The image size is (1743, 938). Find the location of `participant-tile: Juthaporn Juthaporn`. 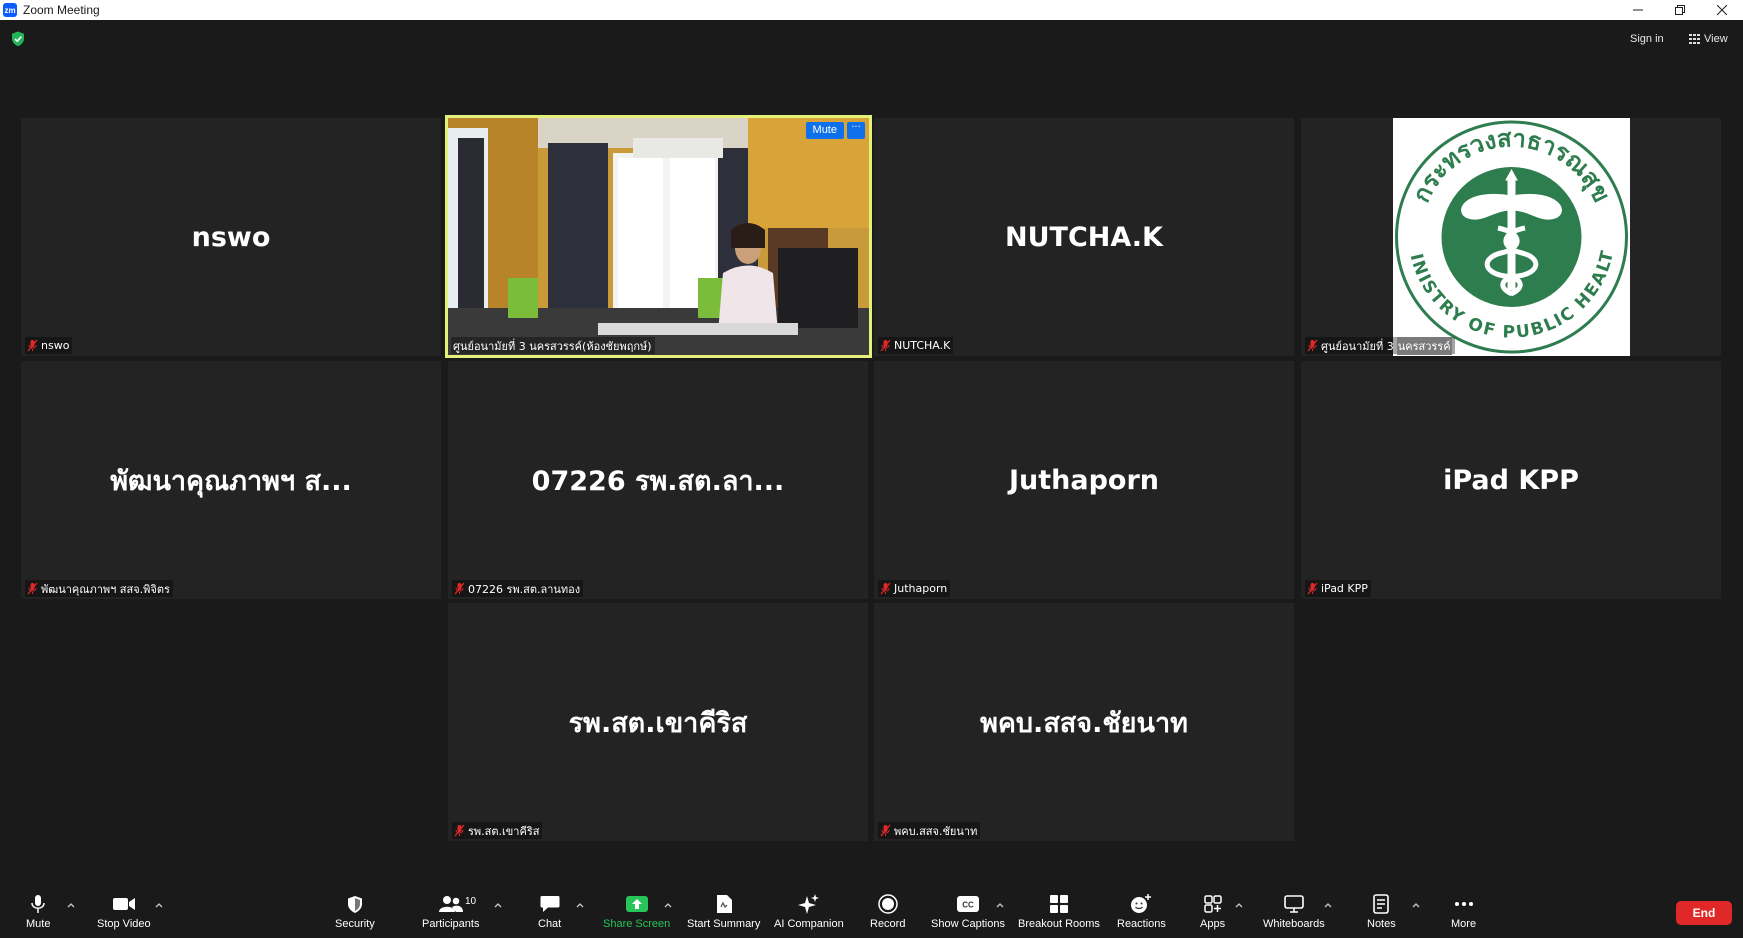

participant-tile: Juthaporn Juthaporn is located at coordinates (1084, 480).